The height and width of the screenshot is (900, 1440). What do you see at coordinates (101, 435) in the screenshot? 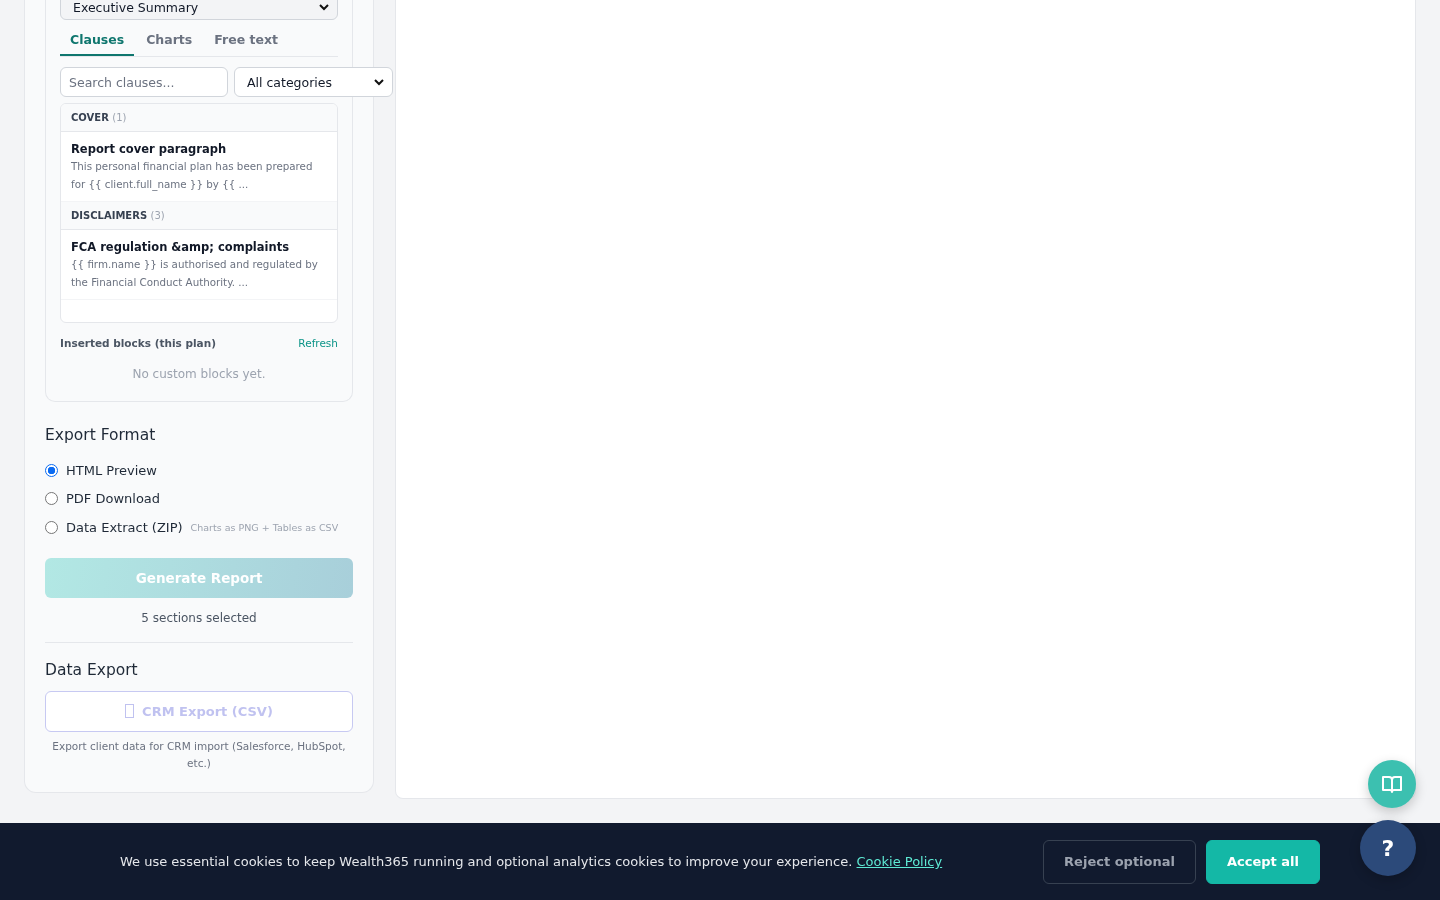
I see `section-heading: Export Format` at bounding box center [101, 435].